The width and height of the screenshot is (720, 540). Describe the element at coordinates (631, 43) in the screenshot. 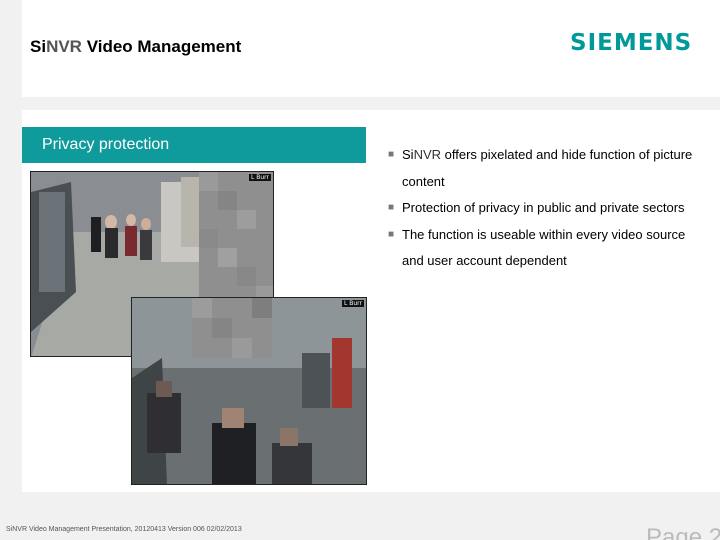

I see `siemens-logo: SIEMENS` at that location.